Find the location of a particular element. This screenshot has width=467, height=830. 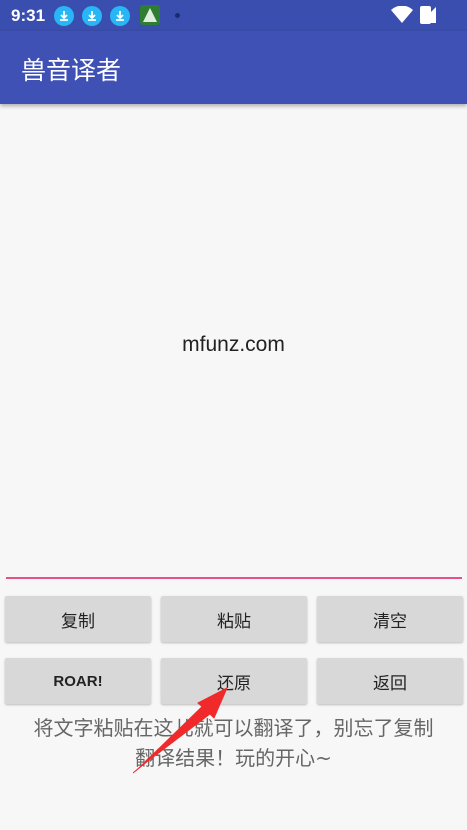

roar-button: ROAR! is located at coordinates (78, 681).